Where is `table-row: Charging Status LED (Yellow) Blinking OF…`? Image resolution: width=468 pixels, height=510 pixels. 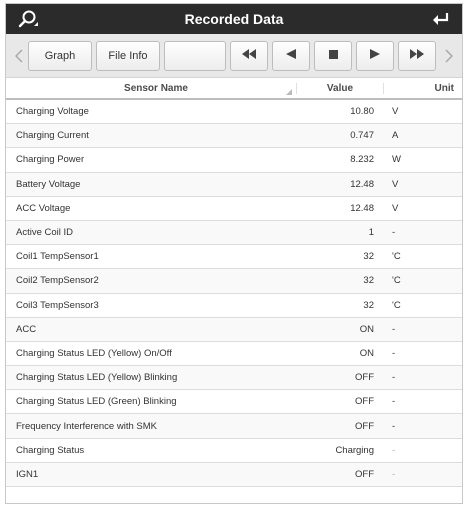
table-row: Charging Status LED (Yellow) Blinking OF… is located at coordinates (234, 378).